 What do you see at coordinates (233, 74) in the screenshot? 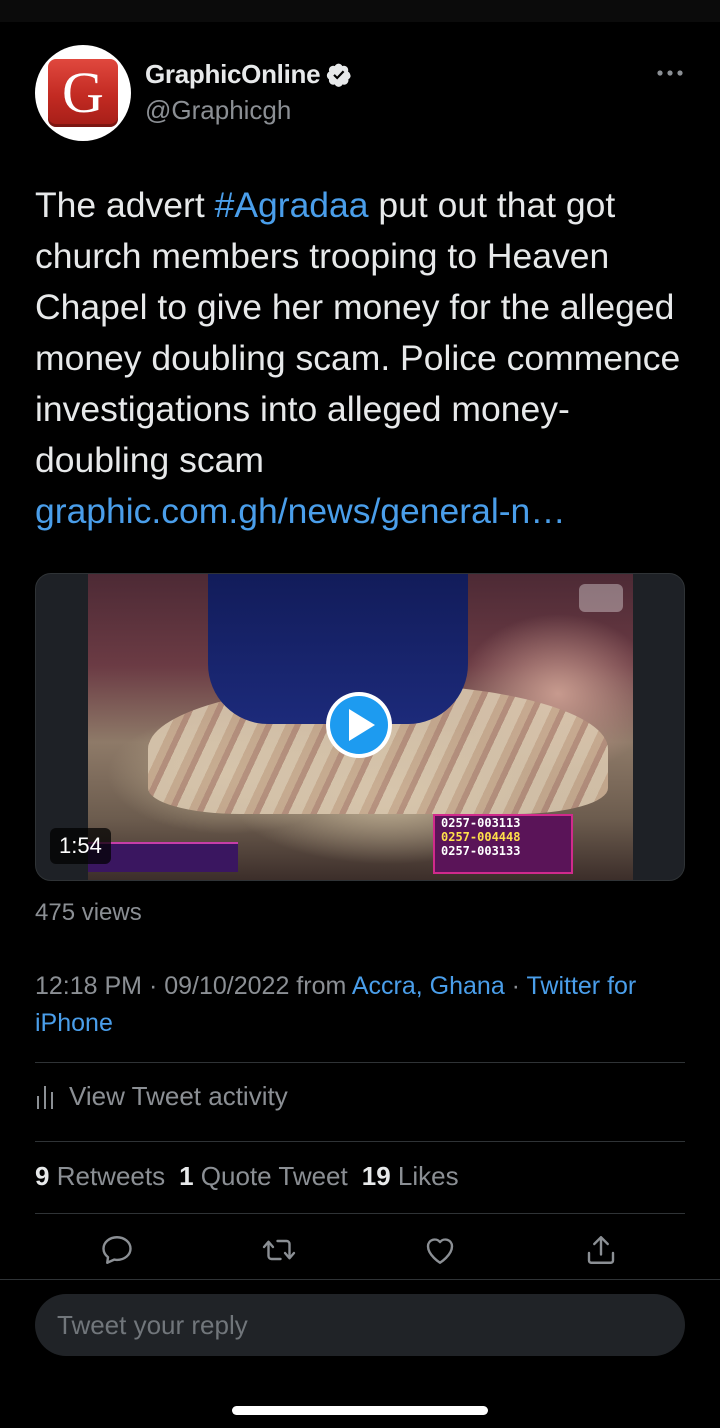
I see `display-name: GraphicOnline` at bounding box center [233, 74].